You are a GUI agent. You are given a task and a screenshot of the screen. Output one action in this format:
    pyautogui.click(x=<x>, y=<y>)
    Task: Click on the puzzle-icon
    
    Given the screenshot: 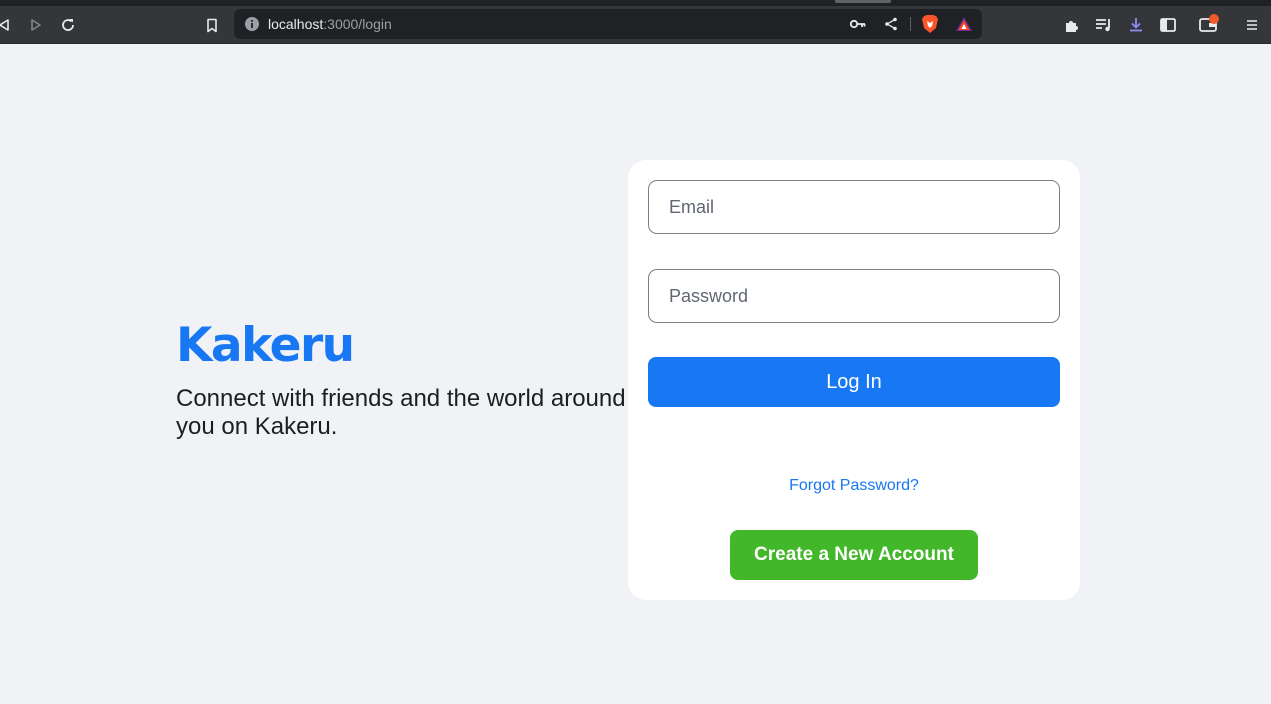 What is the action you would take?
    pyautogui.click(x=1072, y=25)
    